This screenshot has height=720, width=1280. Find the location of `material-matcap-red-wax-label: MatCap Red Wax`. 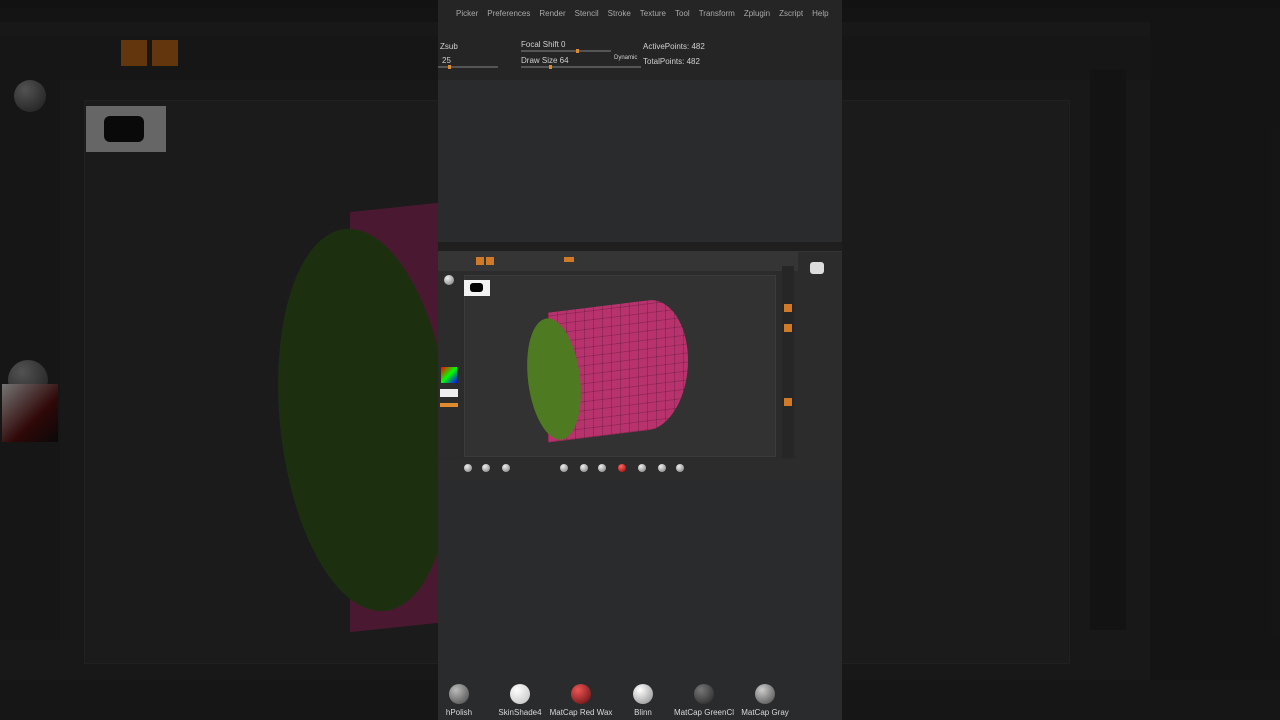

material-matcap-red-wax-label: MatCap Red Wax is located at coordinates (581, 712).